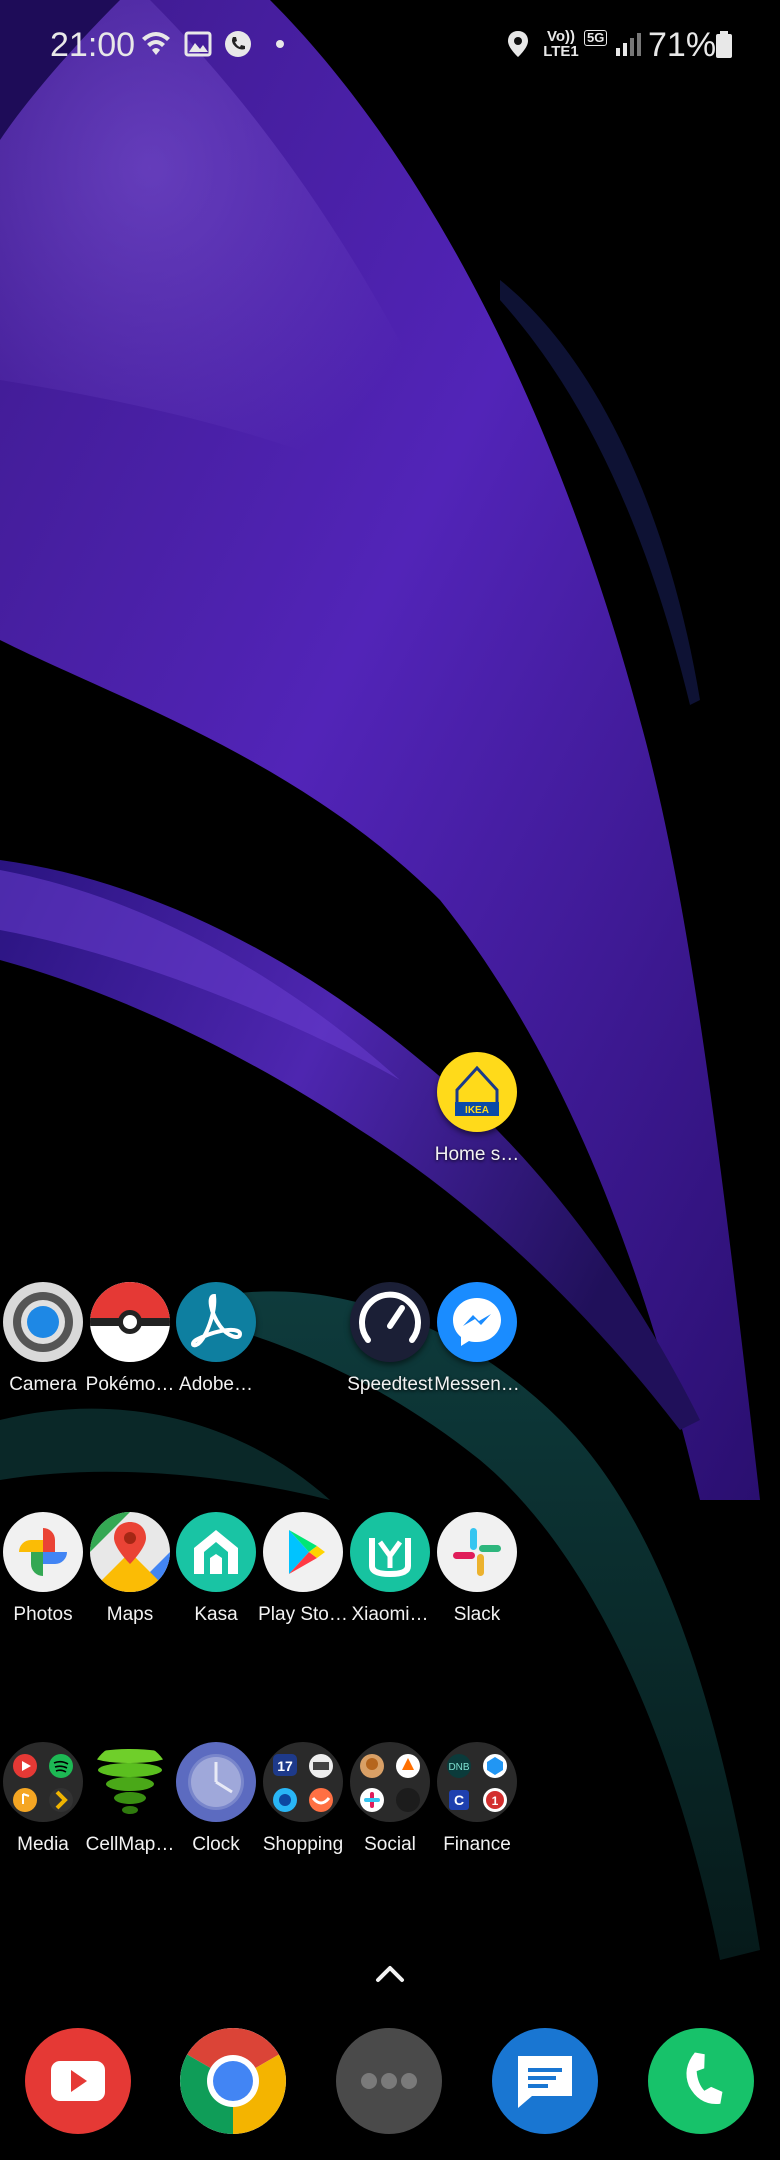 The image size is (780, 2160). What do you see at coordinates (682, 45) in the screenshot?
I see `battery-percent: 71%` at bounding box center [682, 45].